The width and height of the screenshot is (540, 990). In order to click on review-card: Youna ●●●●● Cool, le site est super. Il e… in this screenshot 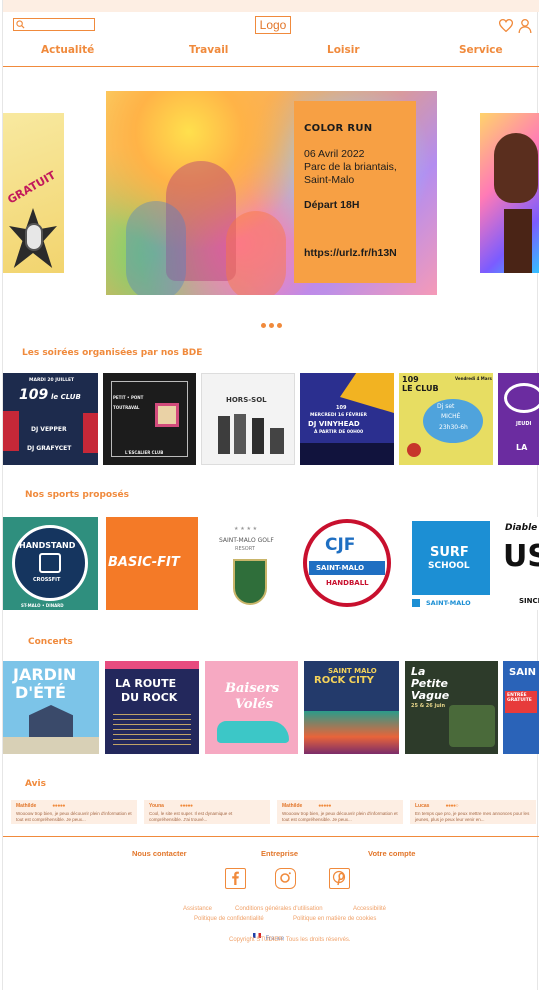, I will do `click(207, 812)`.